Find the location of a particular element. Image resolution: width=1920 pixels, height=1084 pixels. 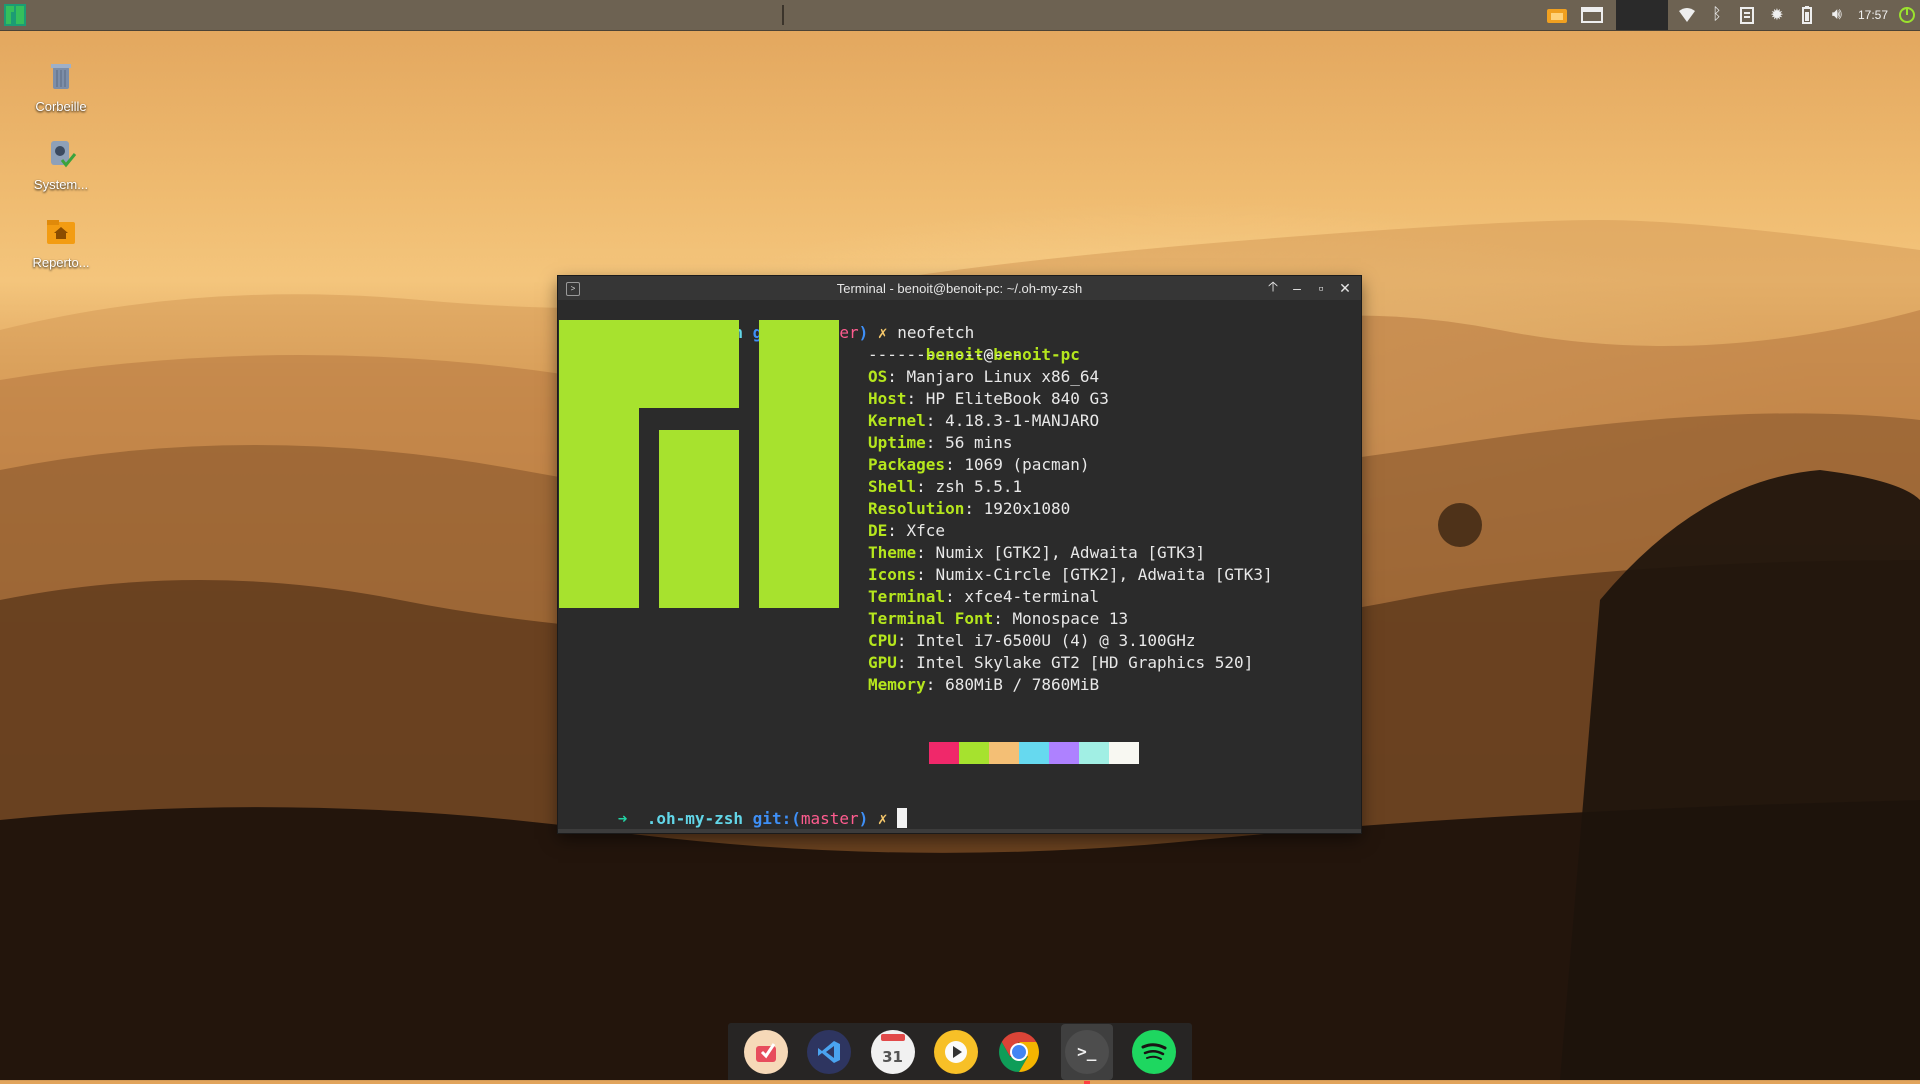

info-value: Xfce is located at coordinates (926, 530).